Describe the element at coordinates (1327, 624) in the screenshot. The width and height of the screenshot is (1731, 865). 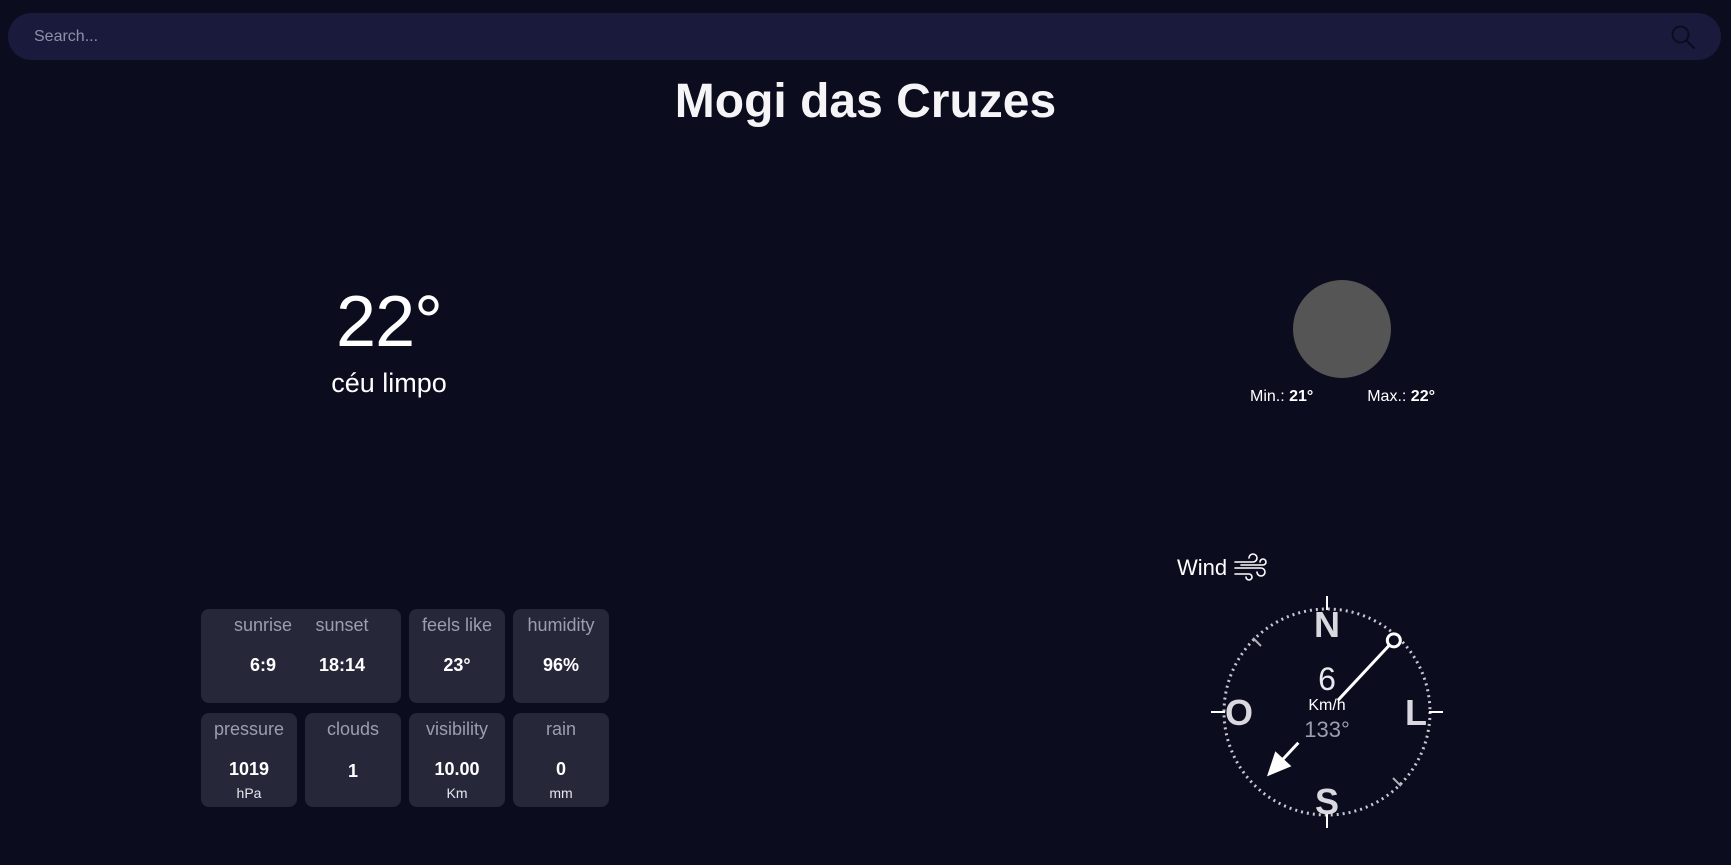
I see `compass-n: N` at that location.